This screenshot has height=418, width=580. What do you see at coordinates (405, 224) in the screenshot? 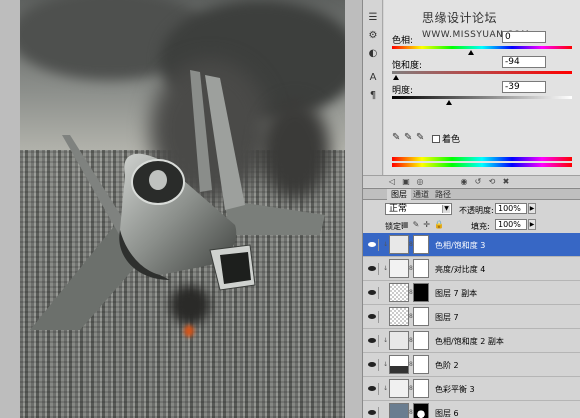
I see `lock-transparent-icon: ▦` at bounding box center [405, 224].